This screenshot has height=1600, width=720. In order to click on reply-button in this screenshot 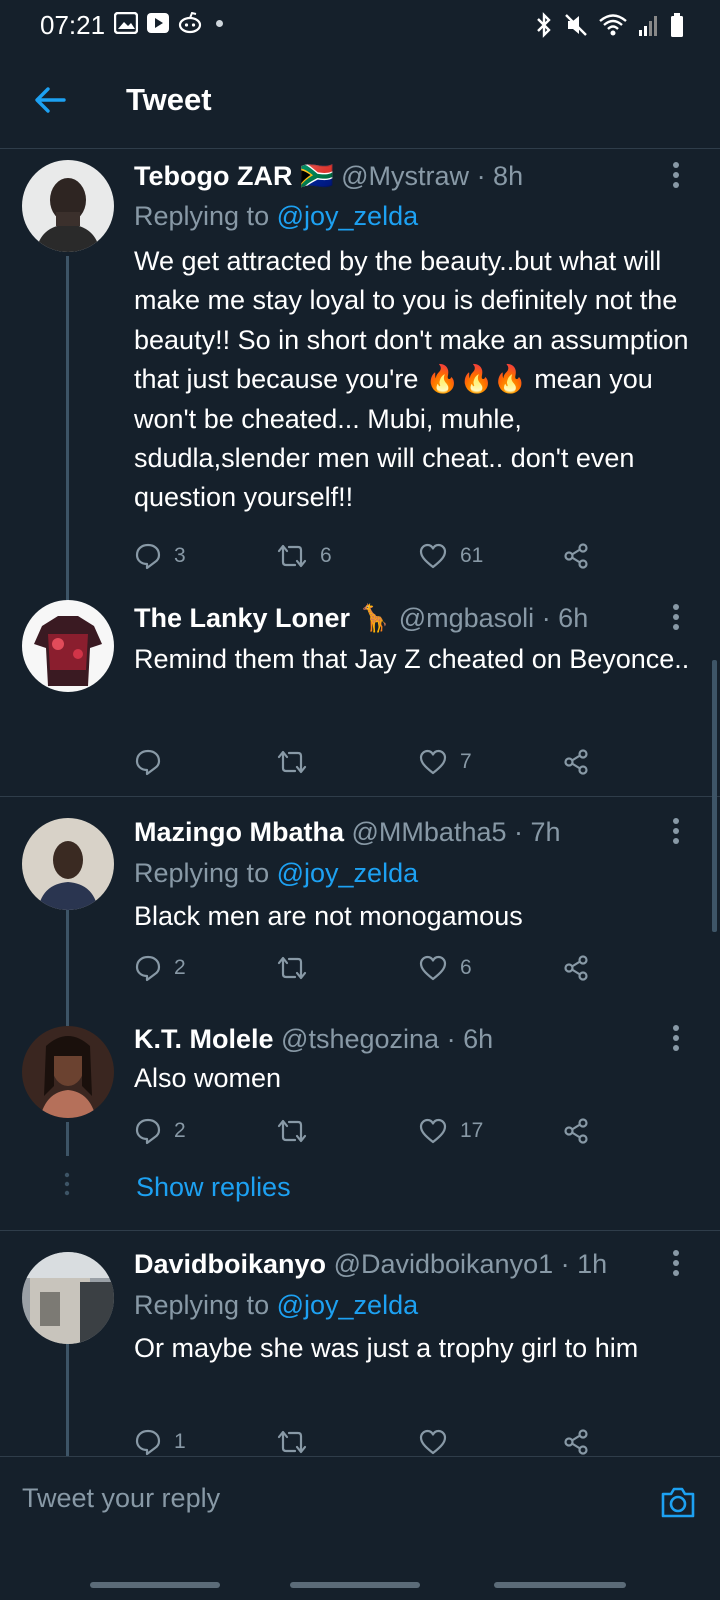, I will do `click(154, 762)`.